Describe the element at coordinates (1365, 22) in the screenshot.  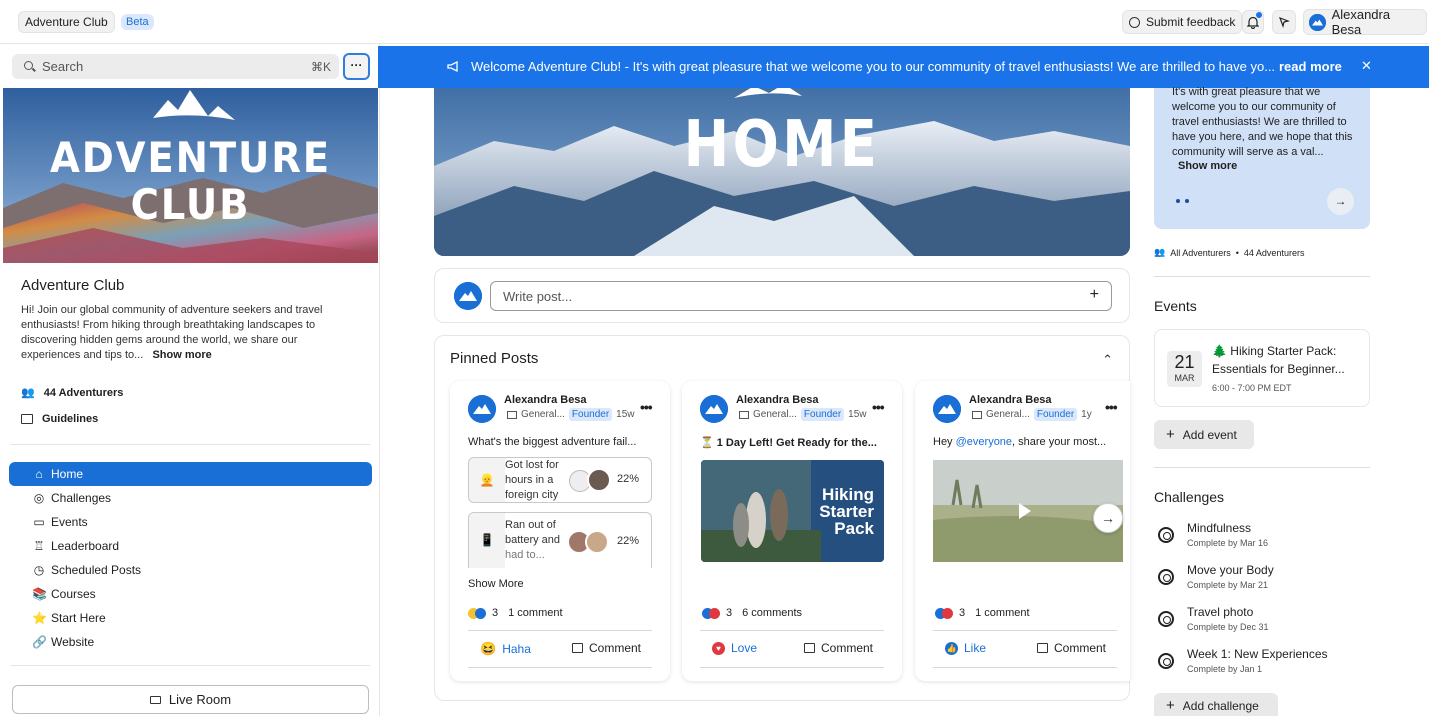
I see `user-menu-button: Alexandra Besa` at that location.